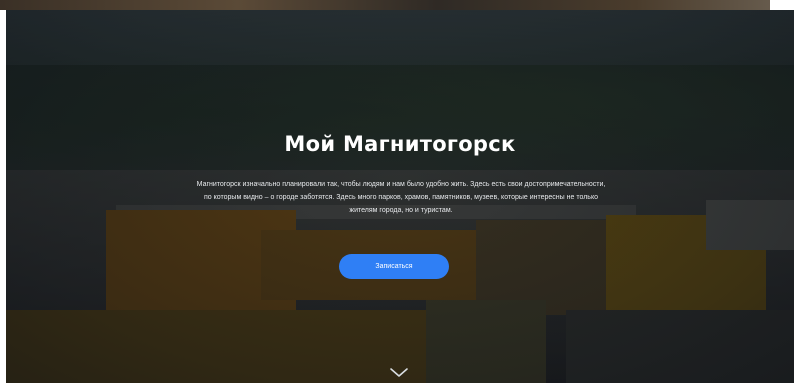  Describe the element at coordinates (782, 5) in the screenshot. I see `top-strip-gap` at that location.